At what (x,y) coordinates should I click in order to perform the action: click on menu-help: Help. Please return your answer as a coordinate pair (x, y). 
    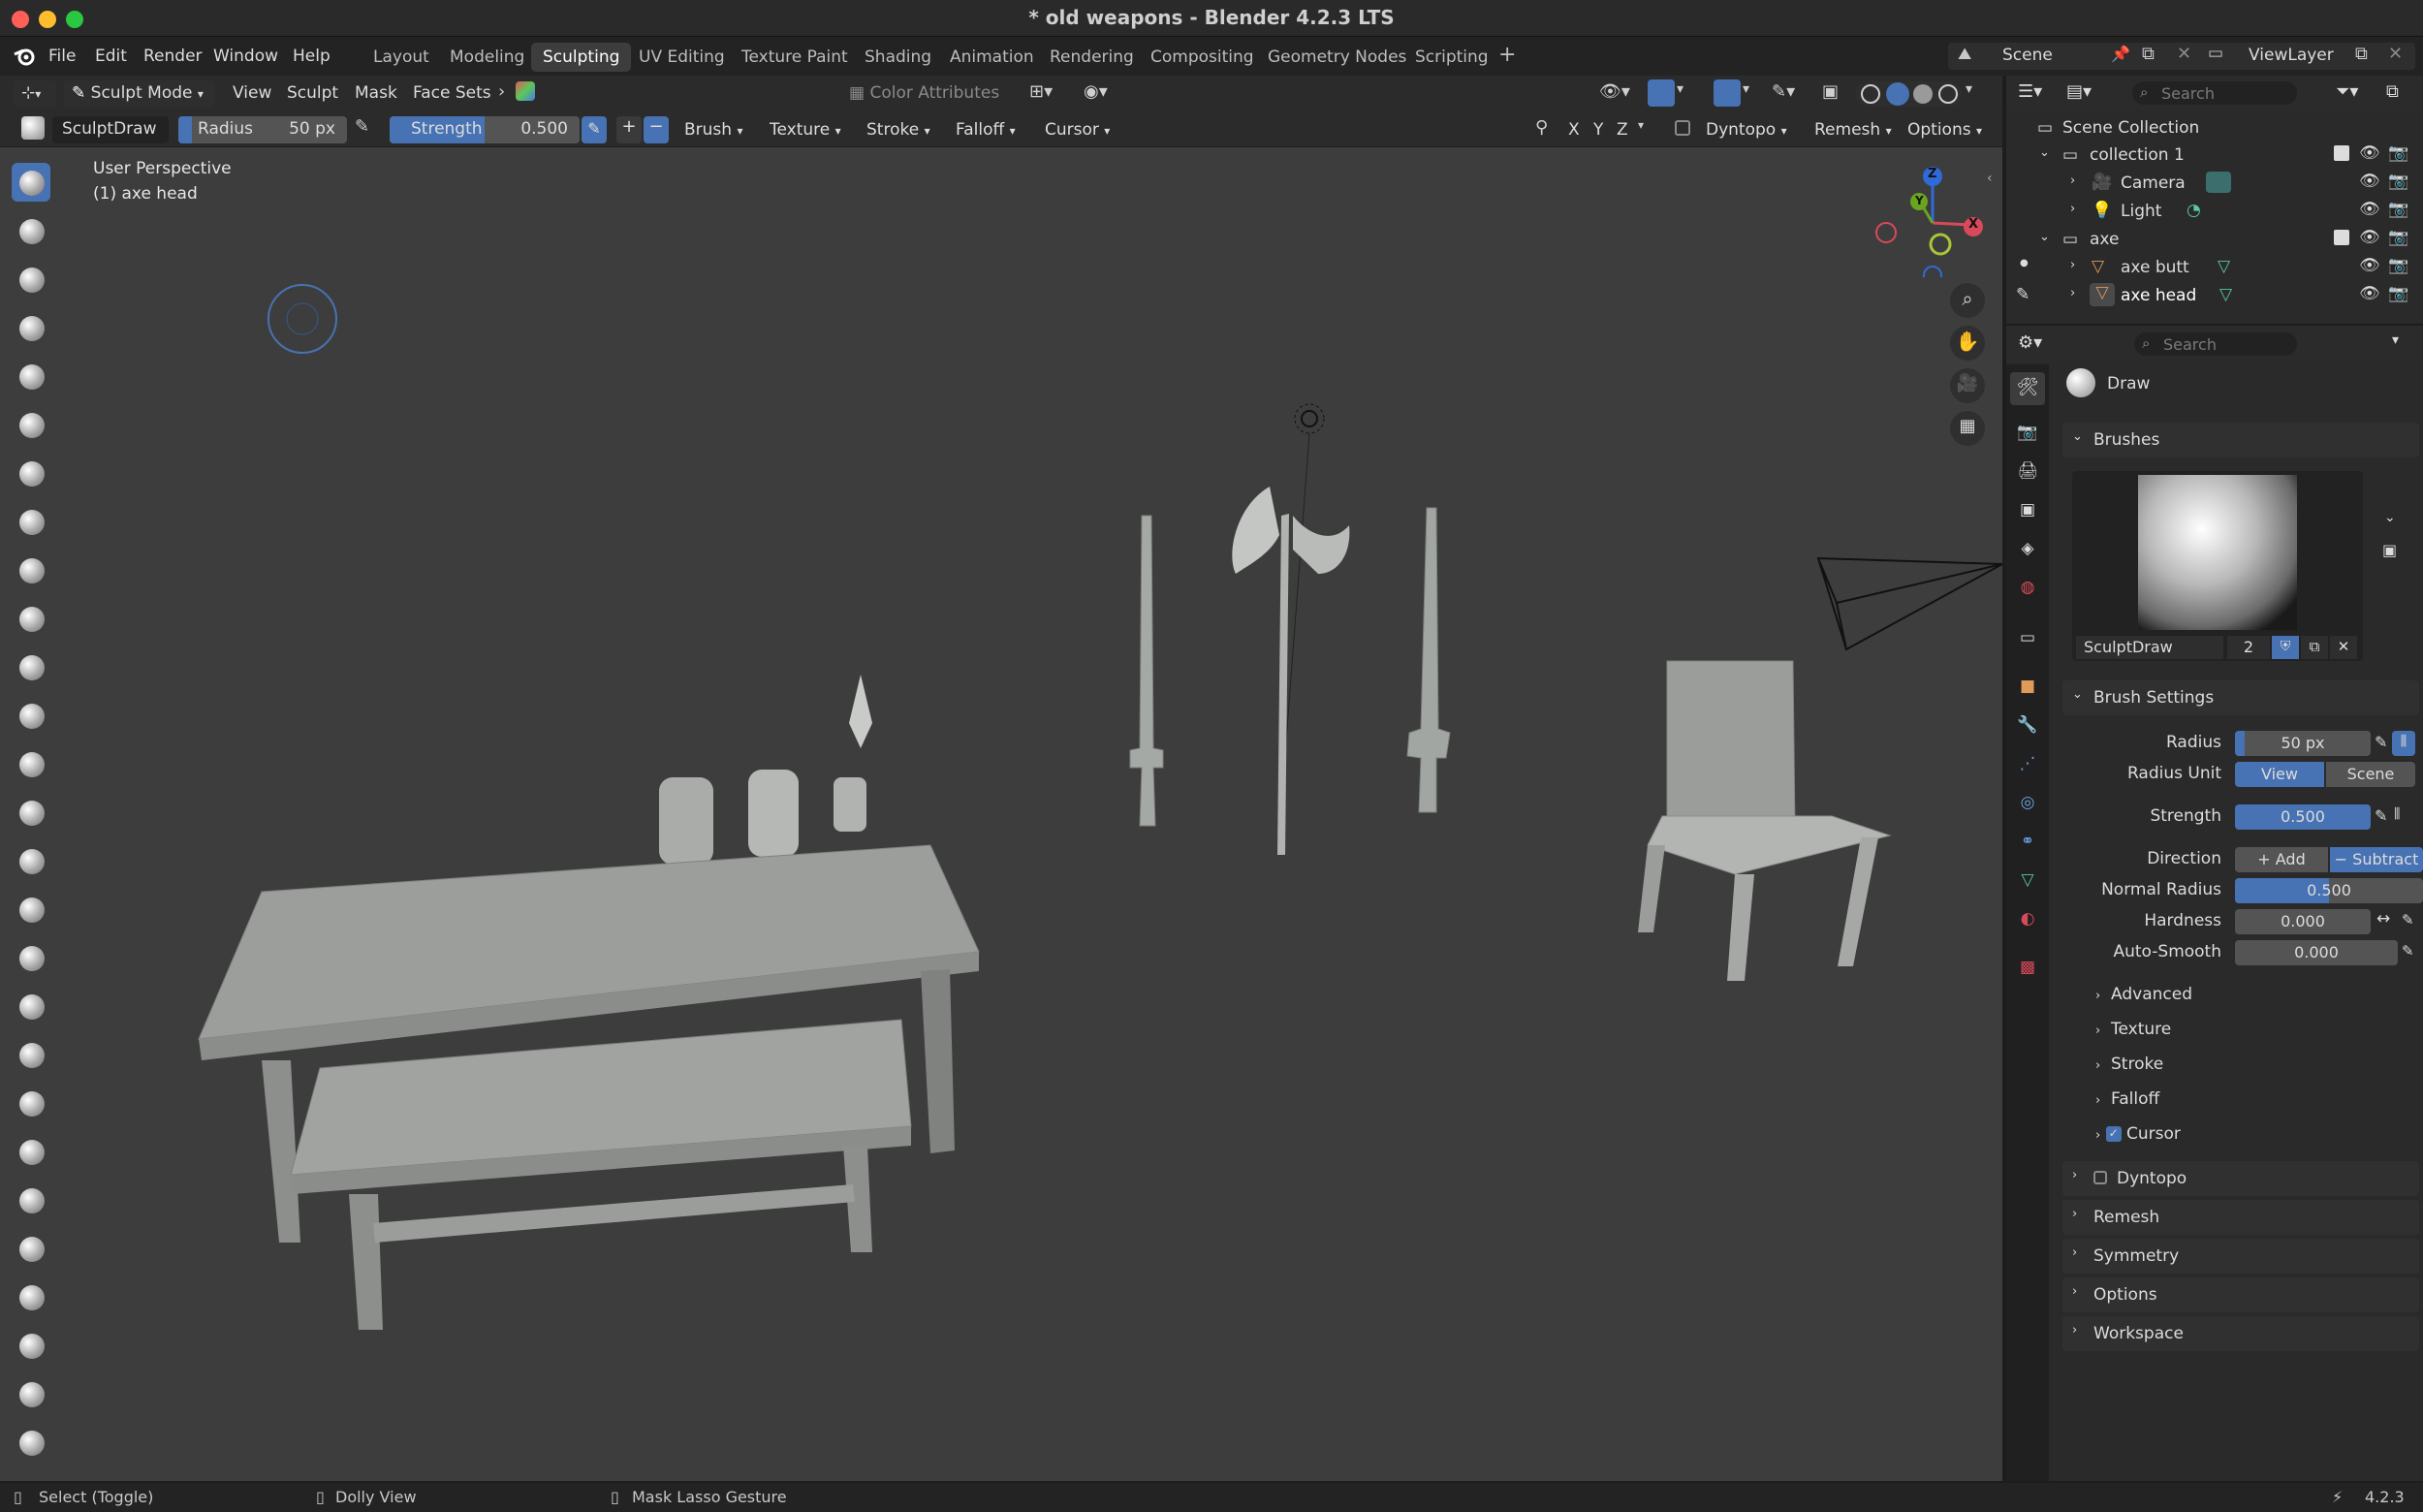
    Looking at the image, I should click on (311, 57).